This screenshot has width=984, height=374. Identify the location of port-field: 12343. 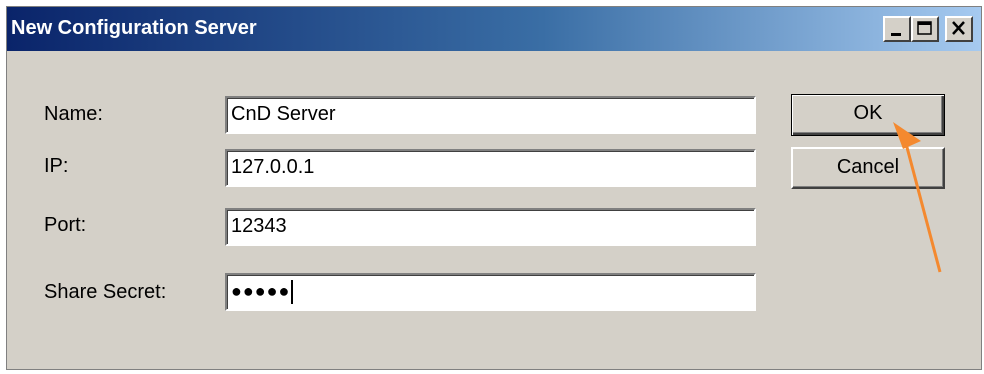
(490, 227).